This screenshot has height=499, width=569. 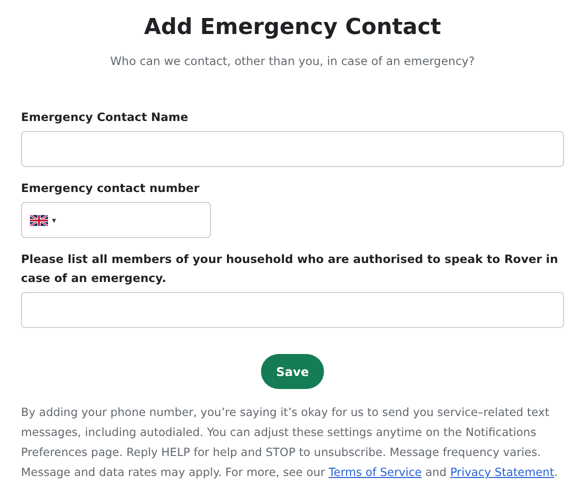 I want to click on terms-link: Terms of Service, so click(x=375, y=472).